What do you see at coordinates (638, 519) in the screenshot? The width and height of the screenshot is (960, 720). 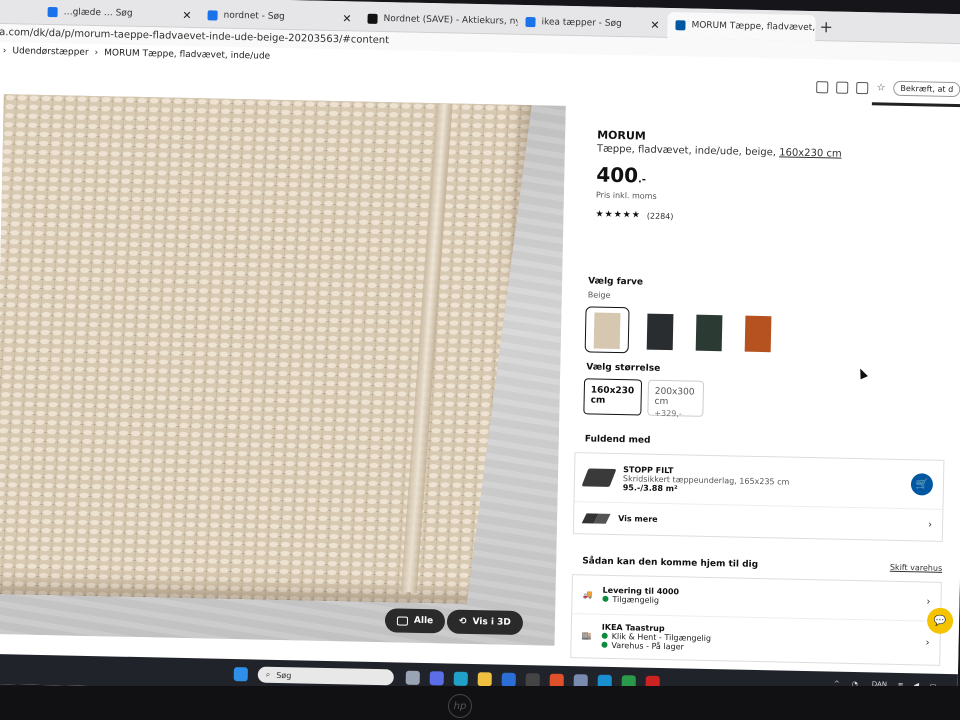 I see `show-more-label: Vis mere` at bounding box center [638, 519].